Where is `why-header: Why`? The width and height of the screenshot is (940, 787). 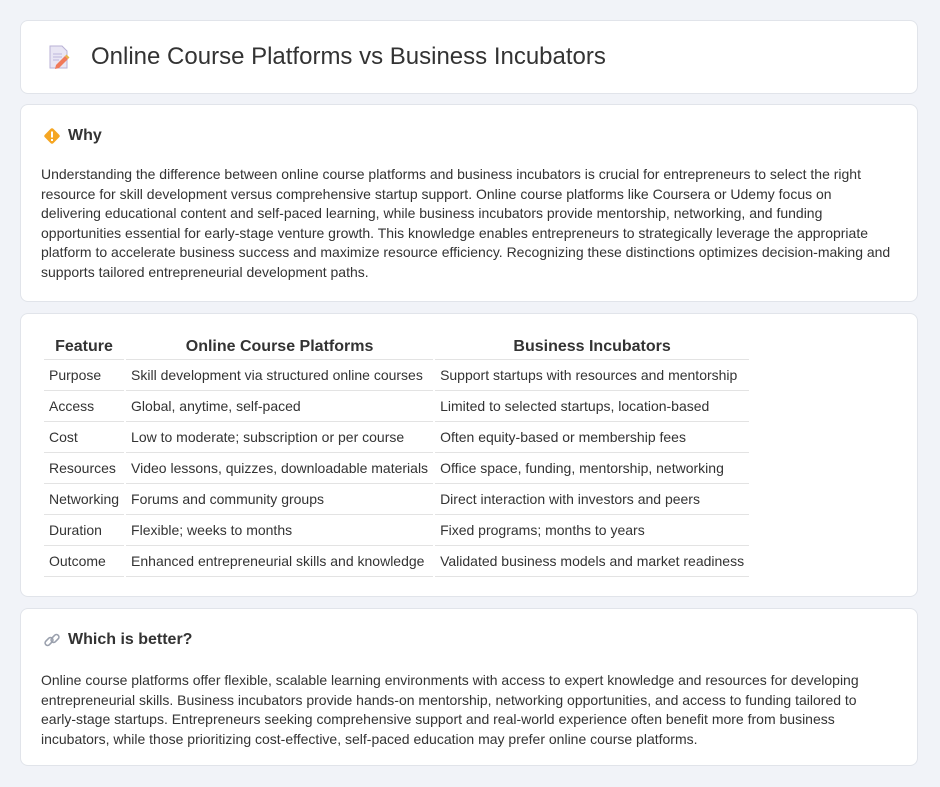
why-header: Why is located at coordinates (72, 136).